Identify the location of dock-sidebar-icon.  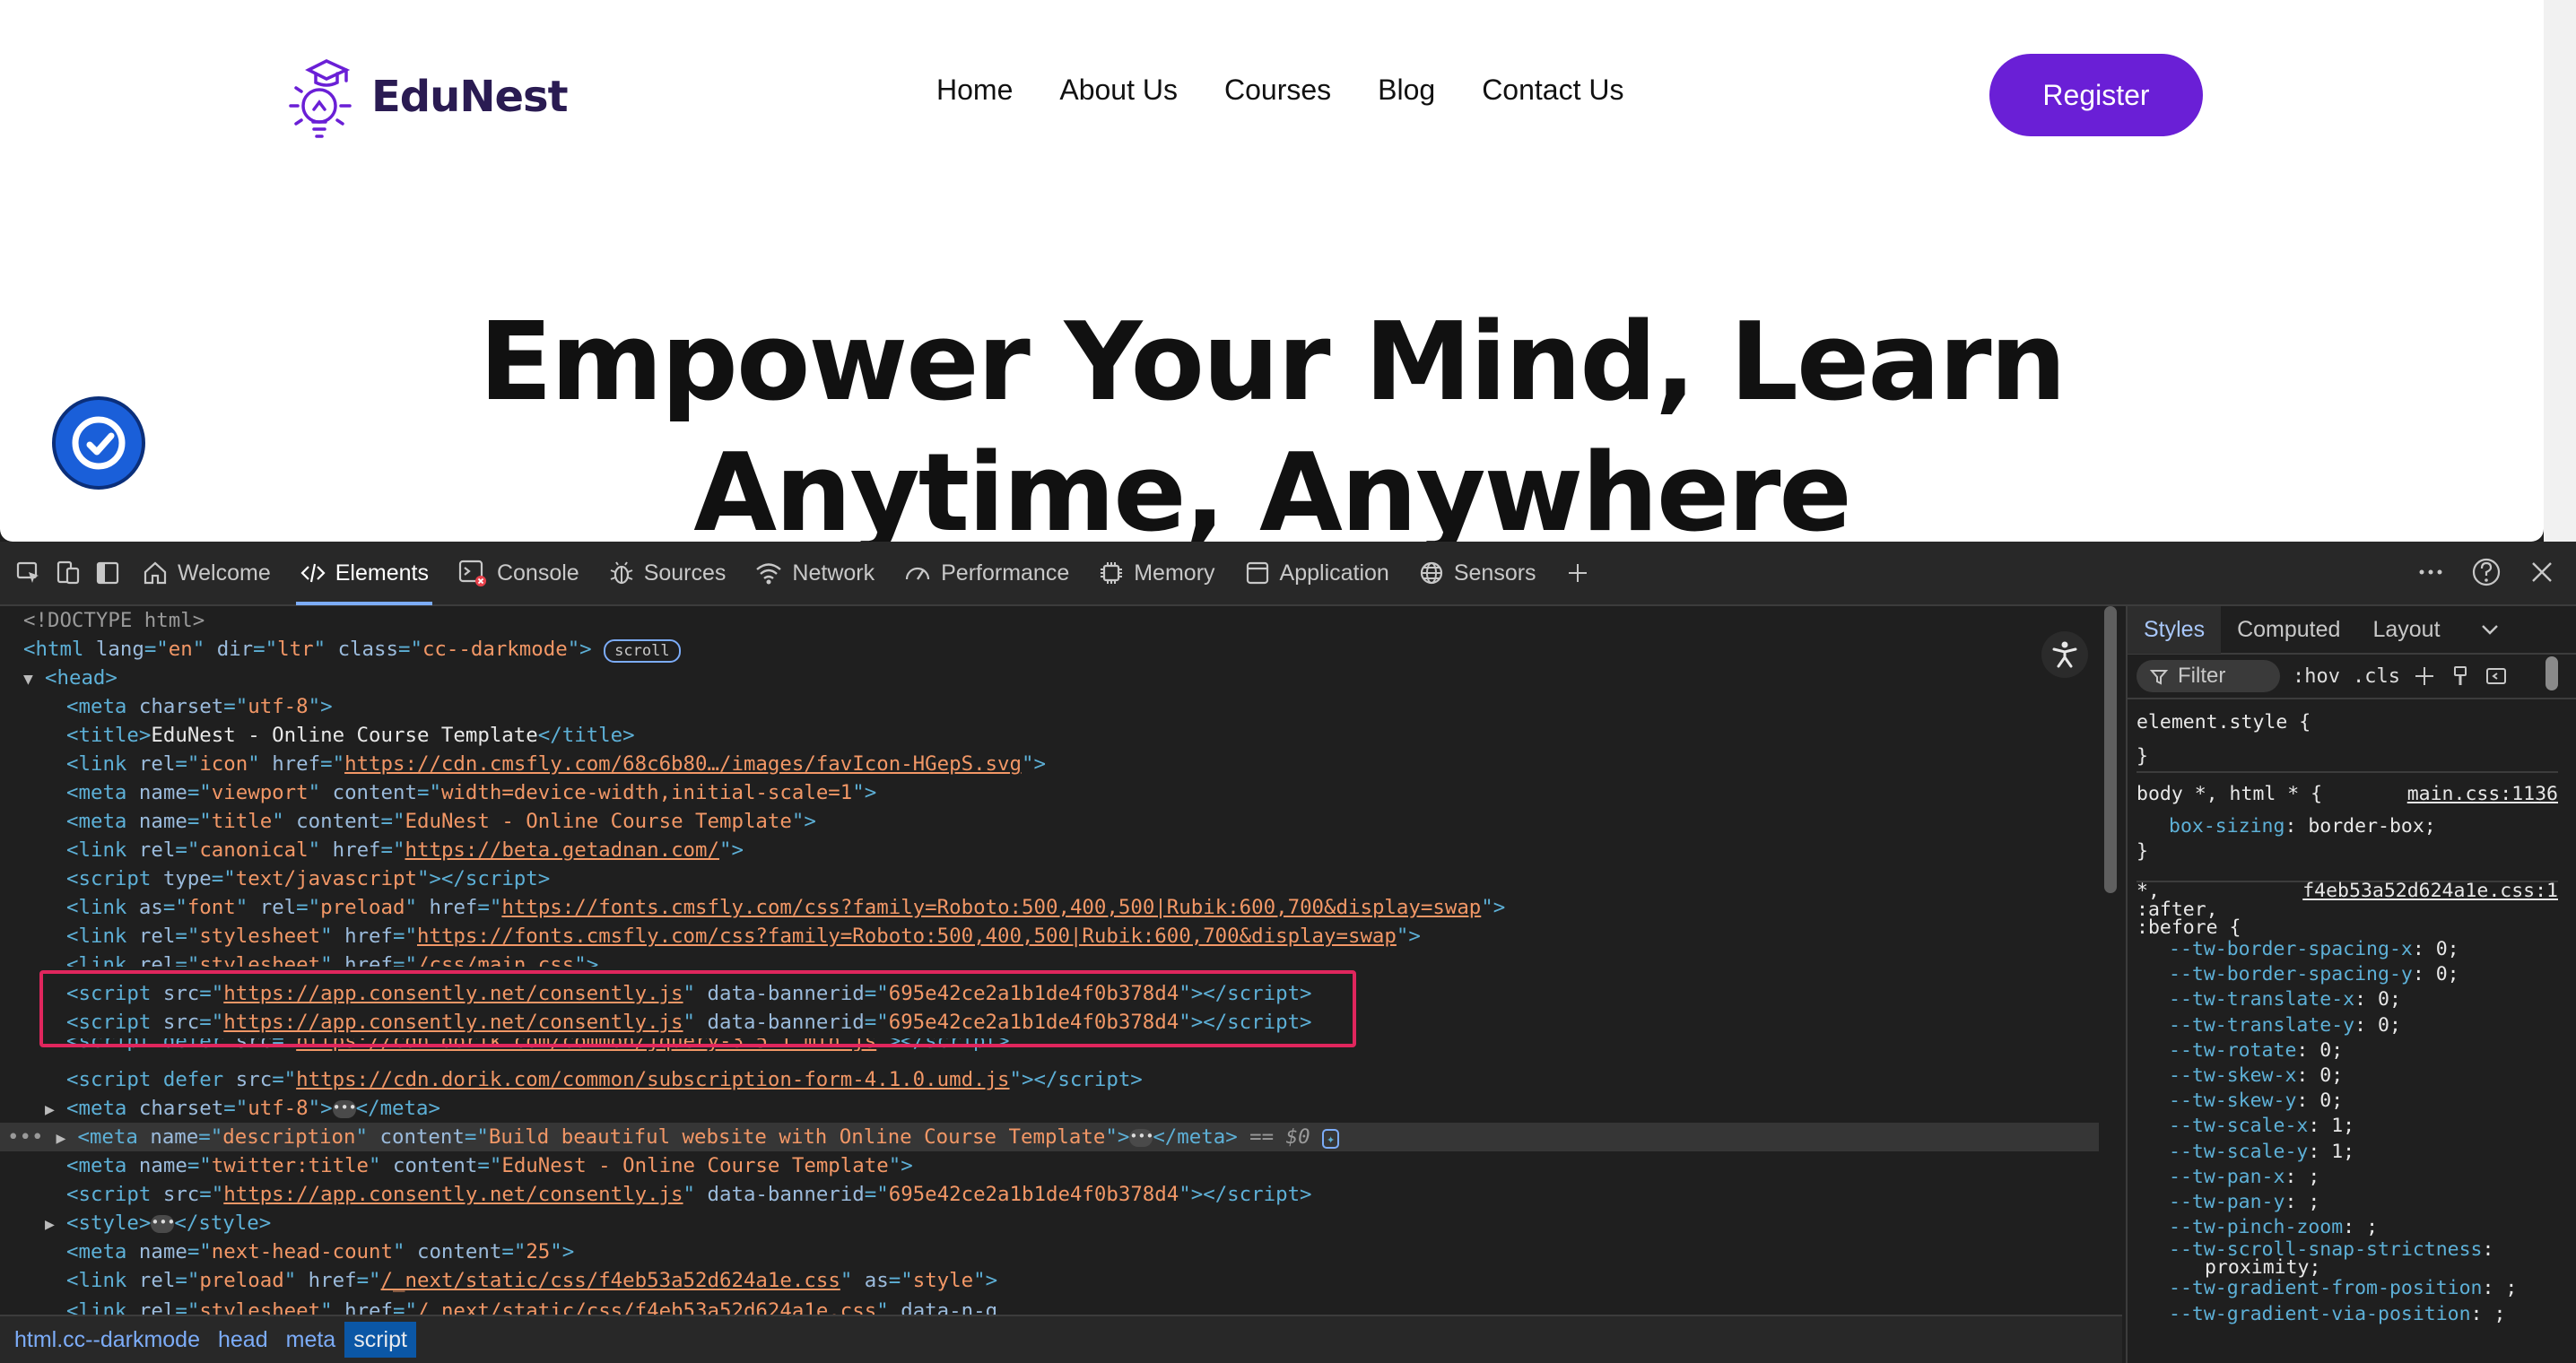
(107, 573).